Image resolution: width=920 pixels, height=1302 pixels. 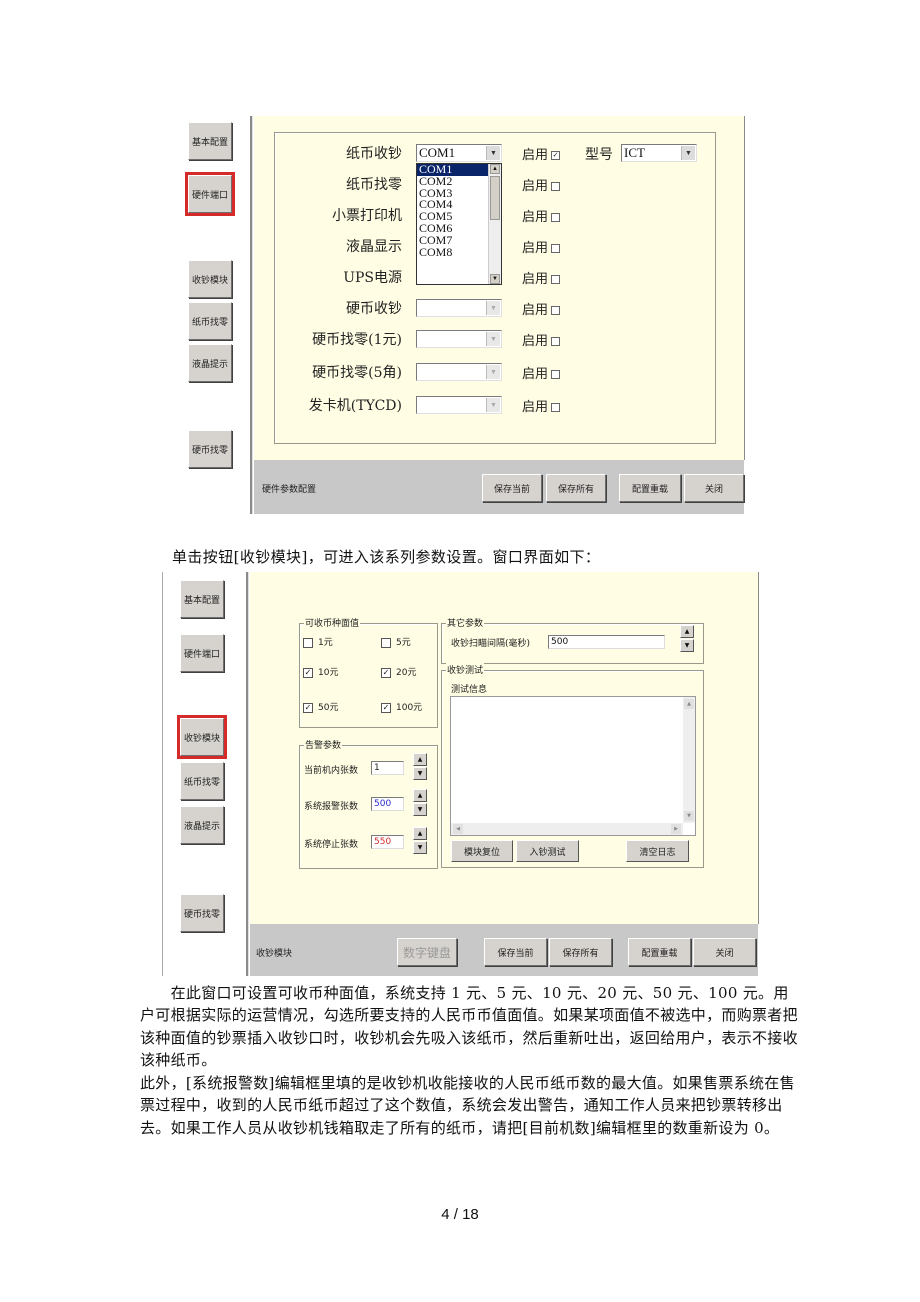 I want to click on clear-log-button: 清空日志, so click(x=657, y=851).